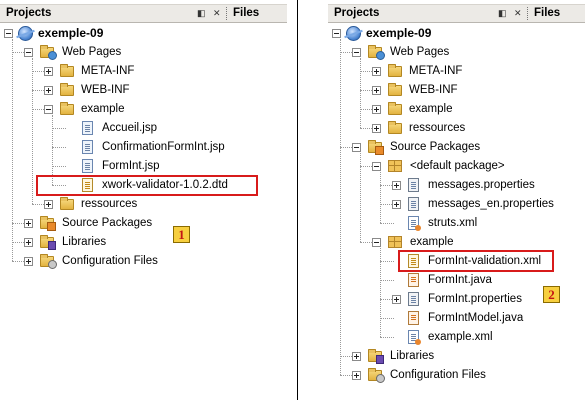 Image resolution: width=585 pixels, height=400 pixels. I want to click on highlight-box-validation, so click(476, 261).